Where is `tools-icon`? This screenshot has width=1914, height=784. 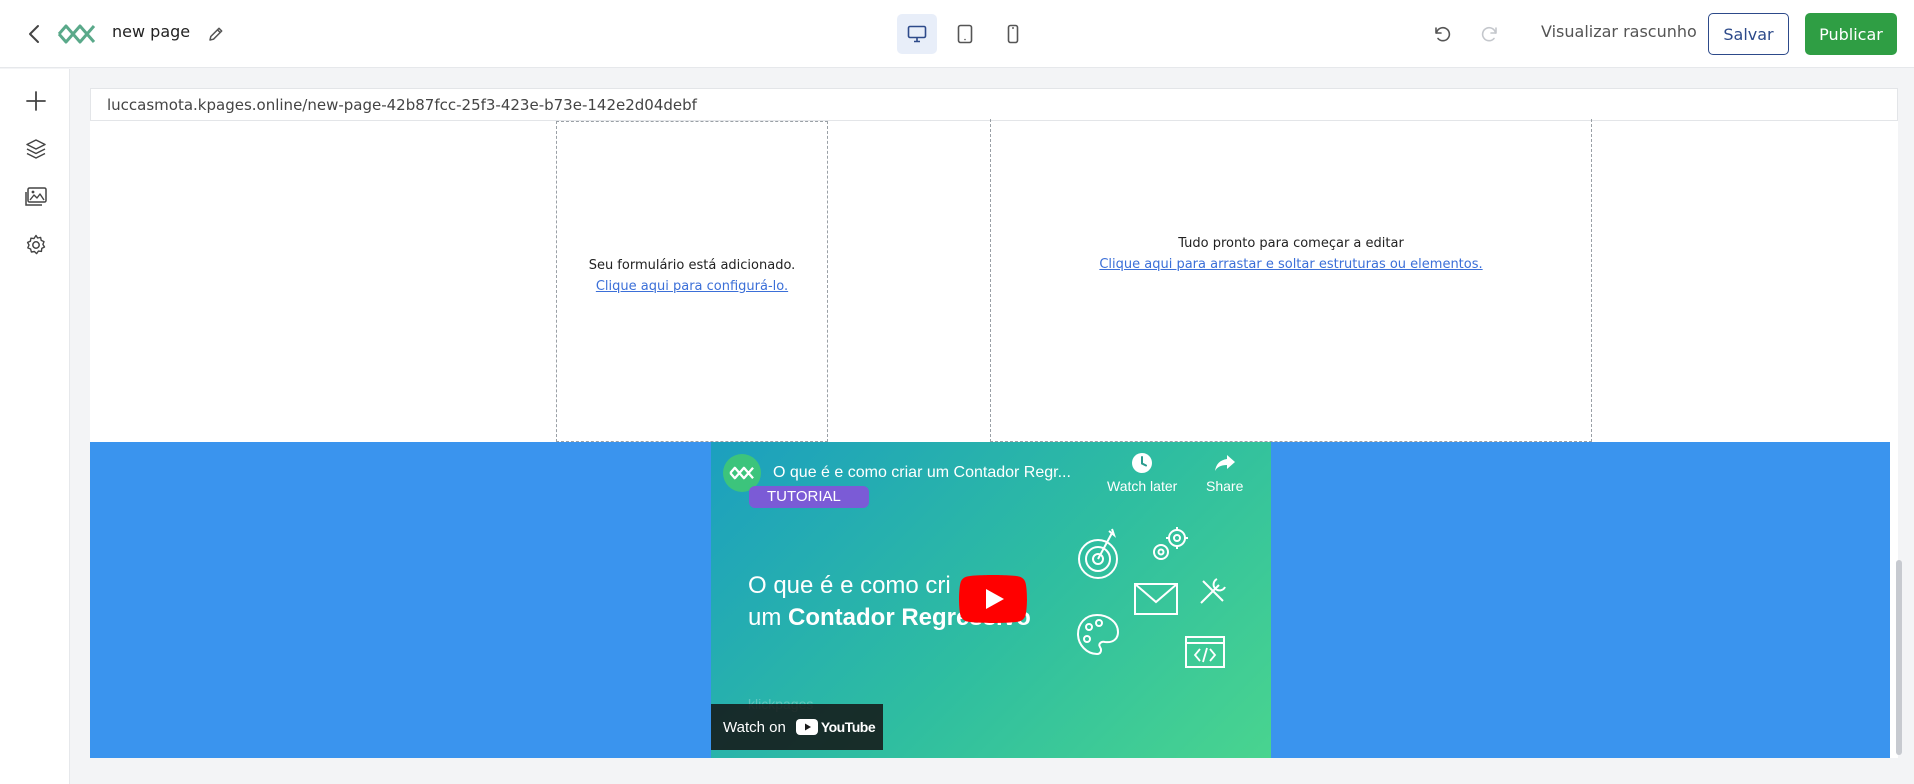
tools-icon is located at coordinates (1213, 591).